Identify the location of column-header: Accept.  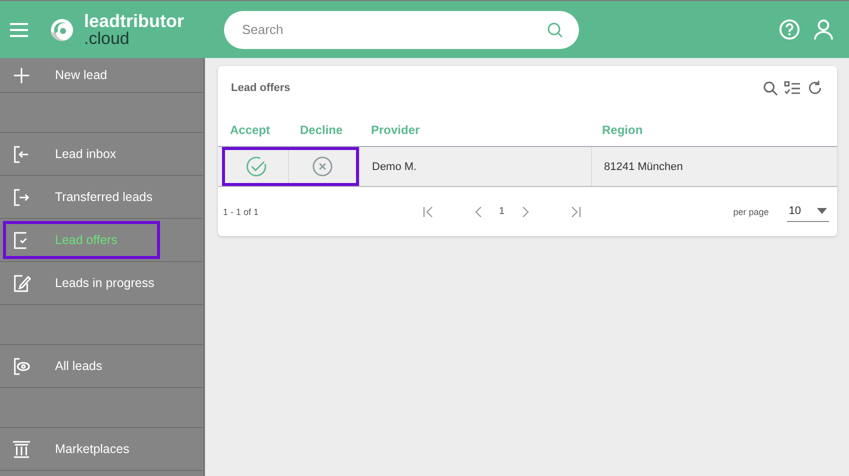
(253, 130).